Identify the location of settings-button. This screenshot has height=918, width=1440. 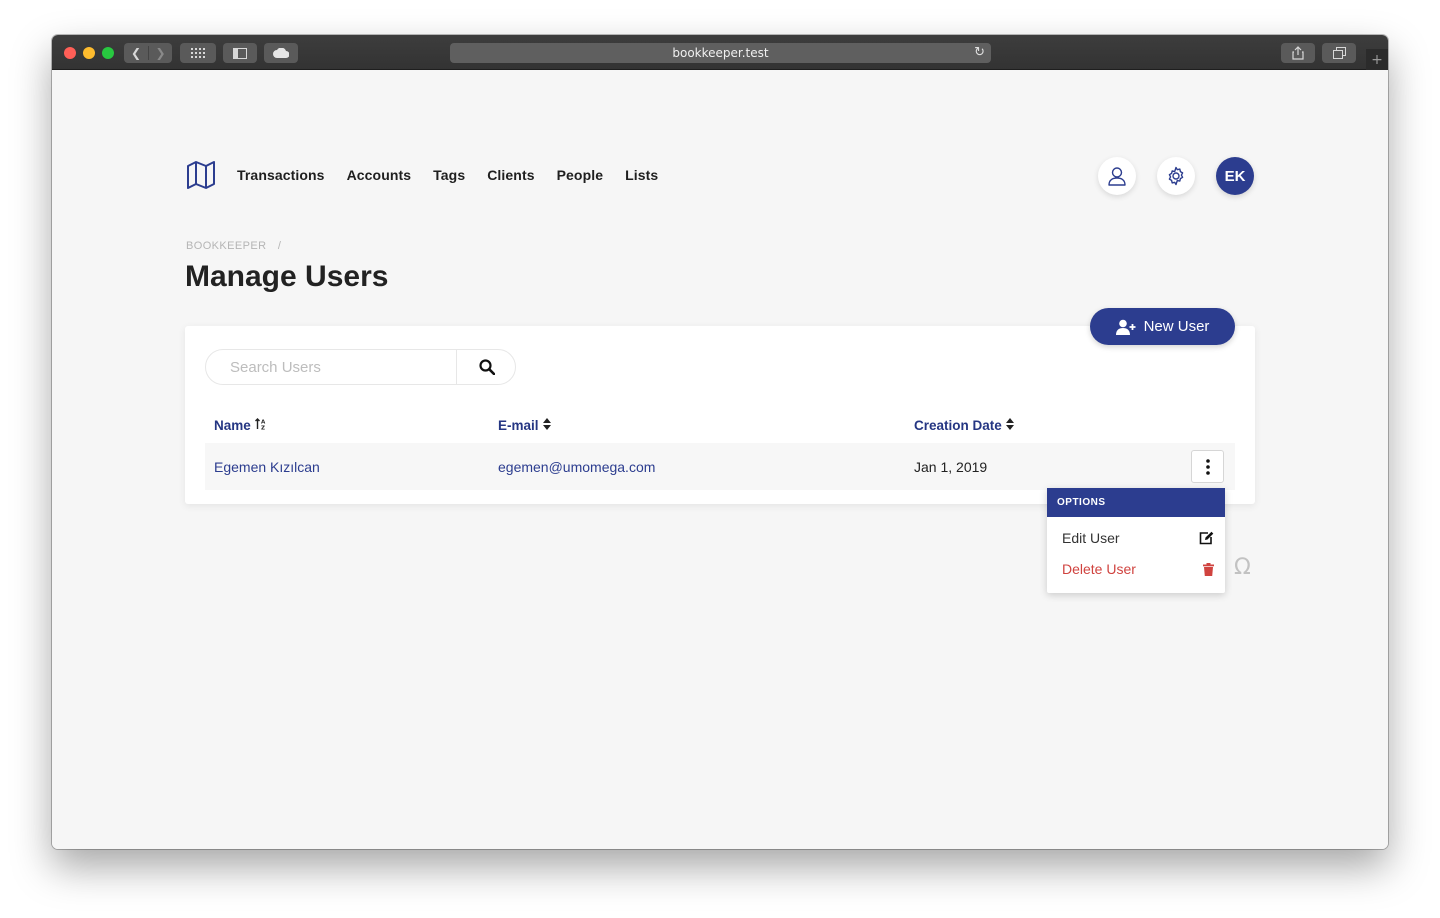
(1176, 176).